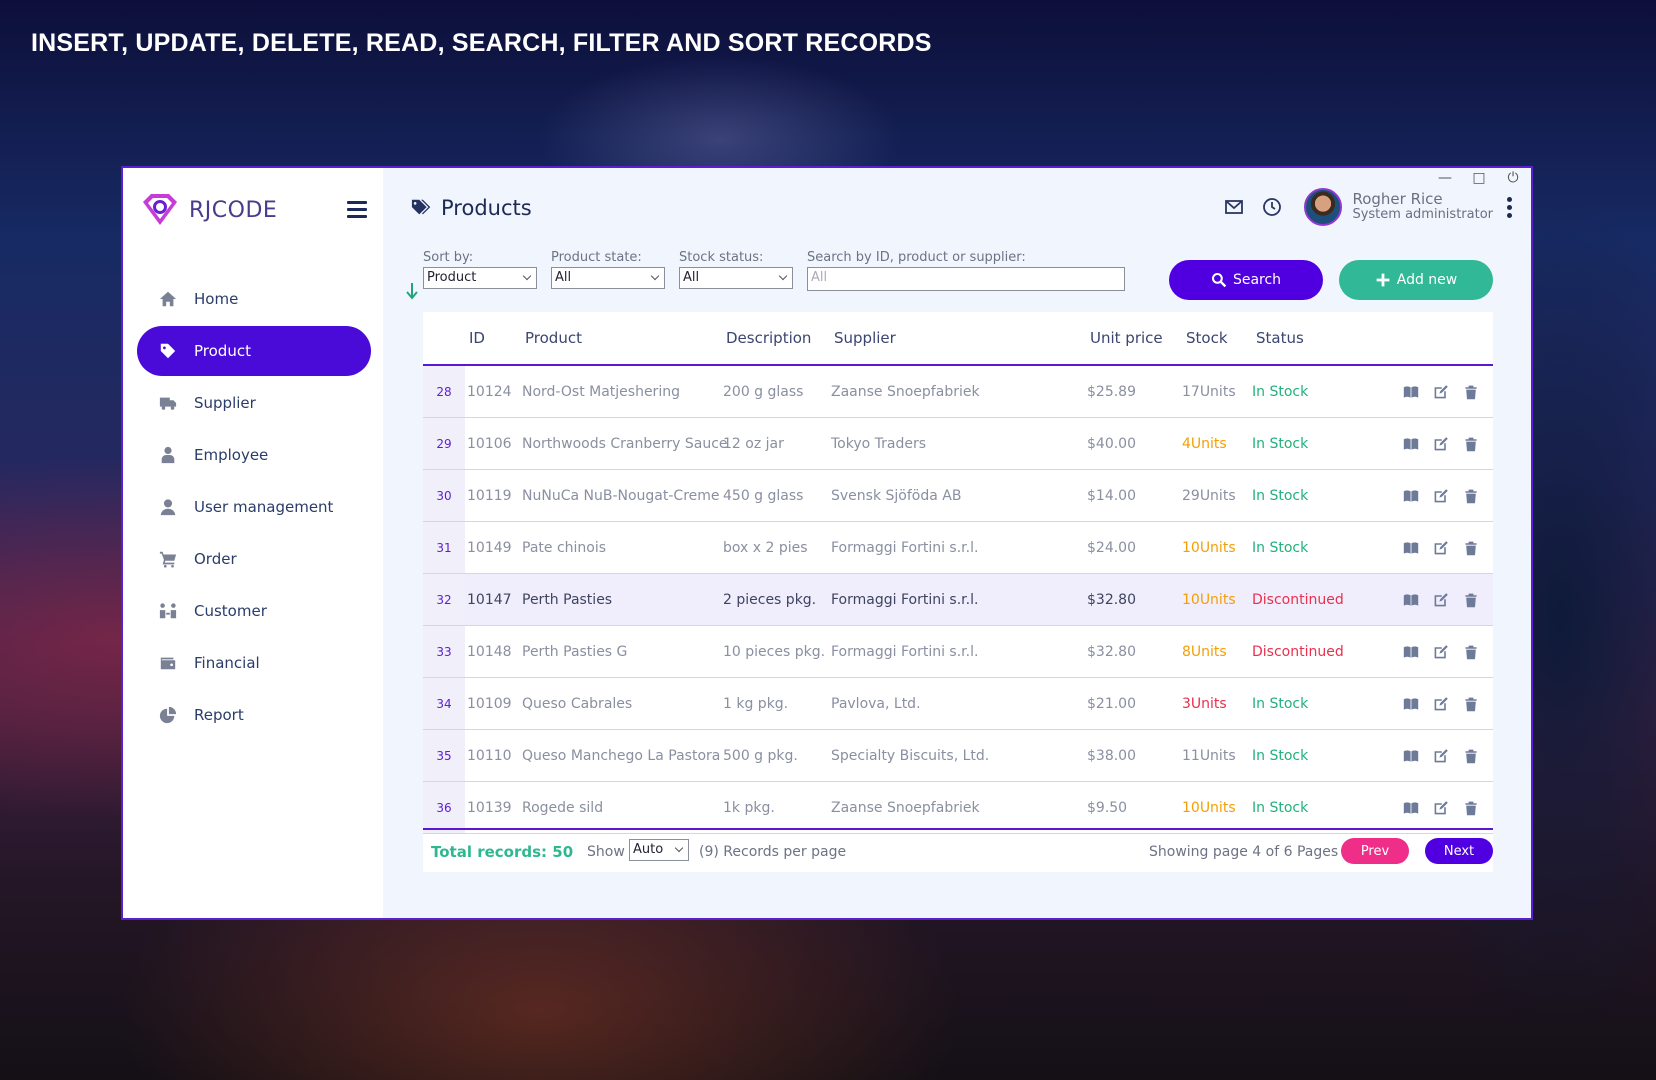 The height and width of the screenshot is (1080, 1656). What do you see at coordinates (1375, 851) in the screenshot?
I see `prev-button: Prev` at bounding box center [1375, 851].